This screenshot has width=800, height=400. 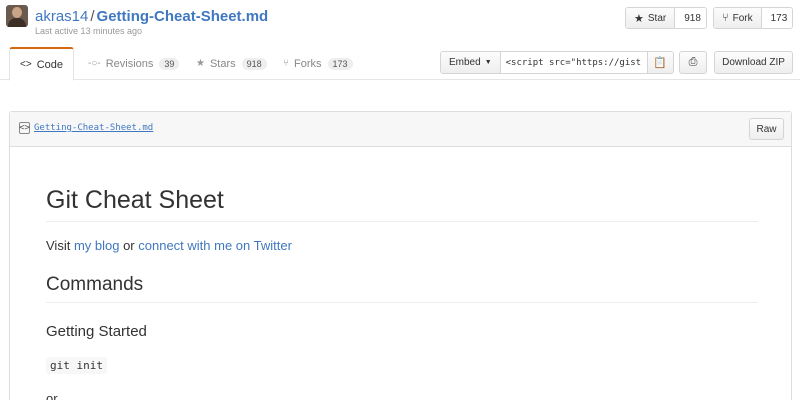 I want to click on heading-git-cheat-sheet: Git Cheat Sheet, so click(x=402, y=204).